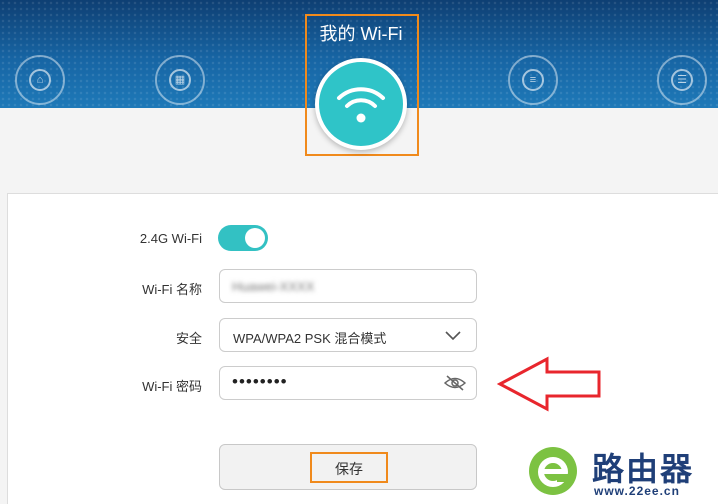 The width and height of the screenshot is (718, 504). I want to click on security-label: 安全, so click(188, 338).